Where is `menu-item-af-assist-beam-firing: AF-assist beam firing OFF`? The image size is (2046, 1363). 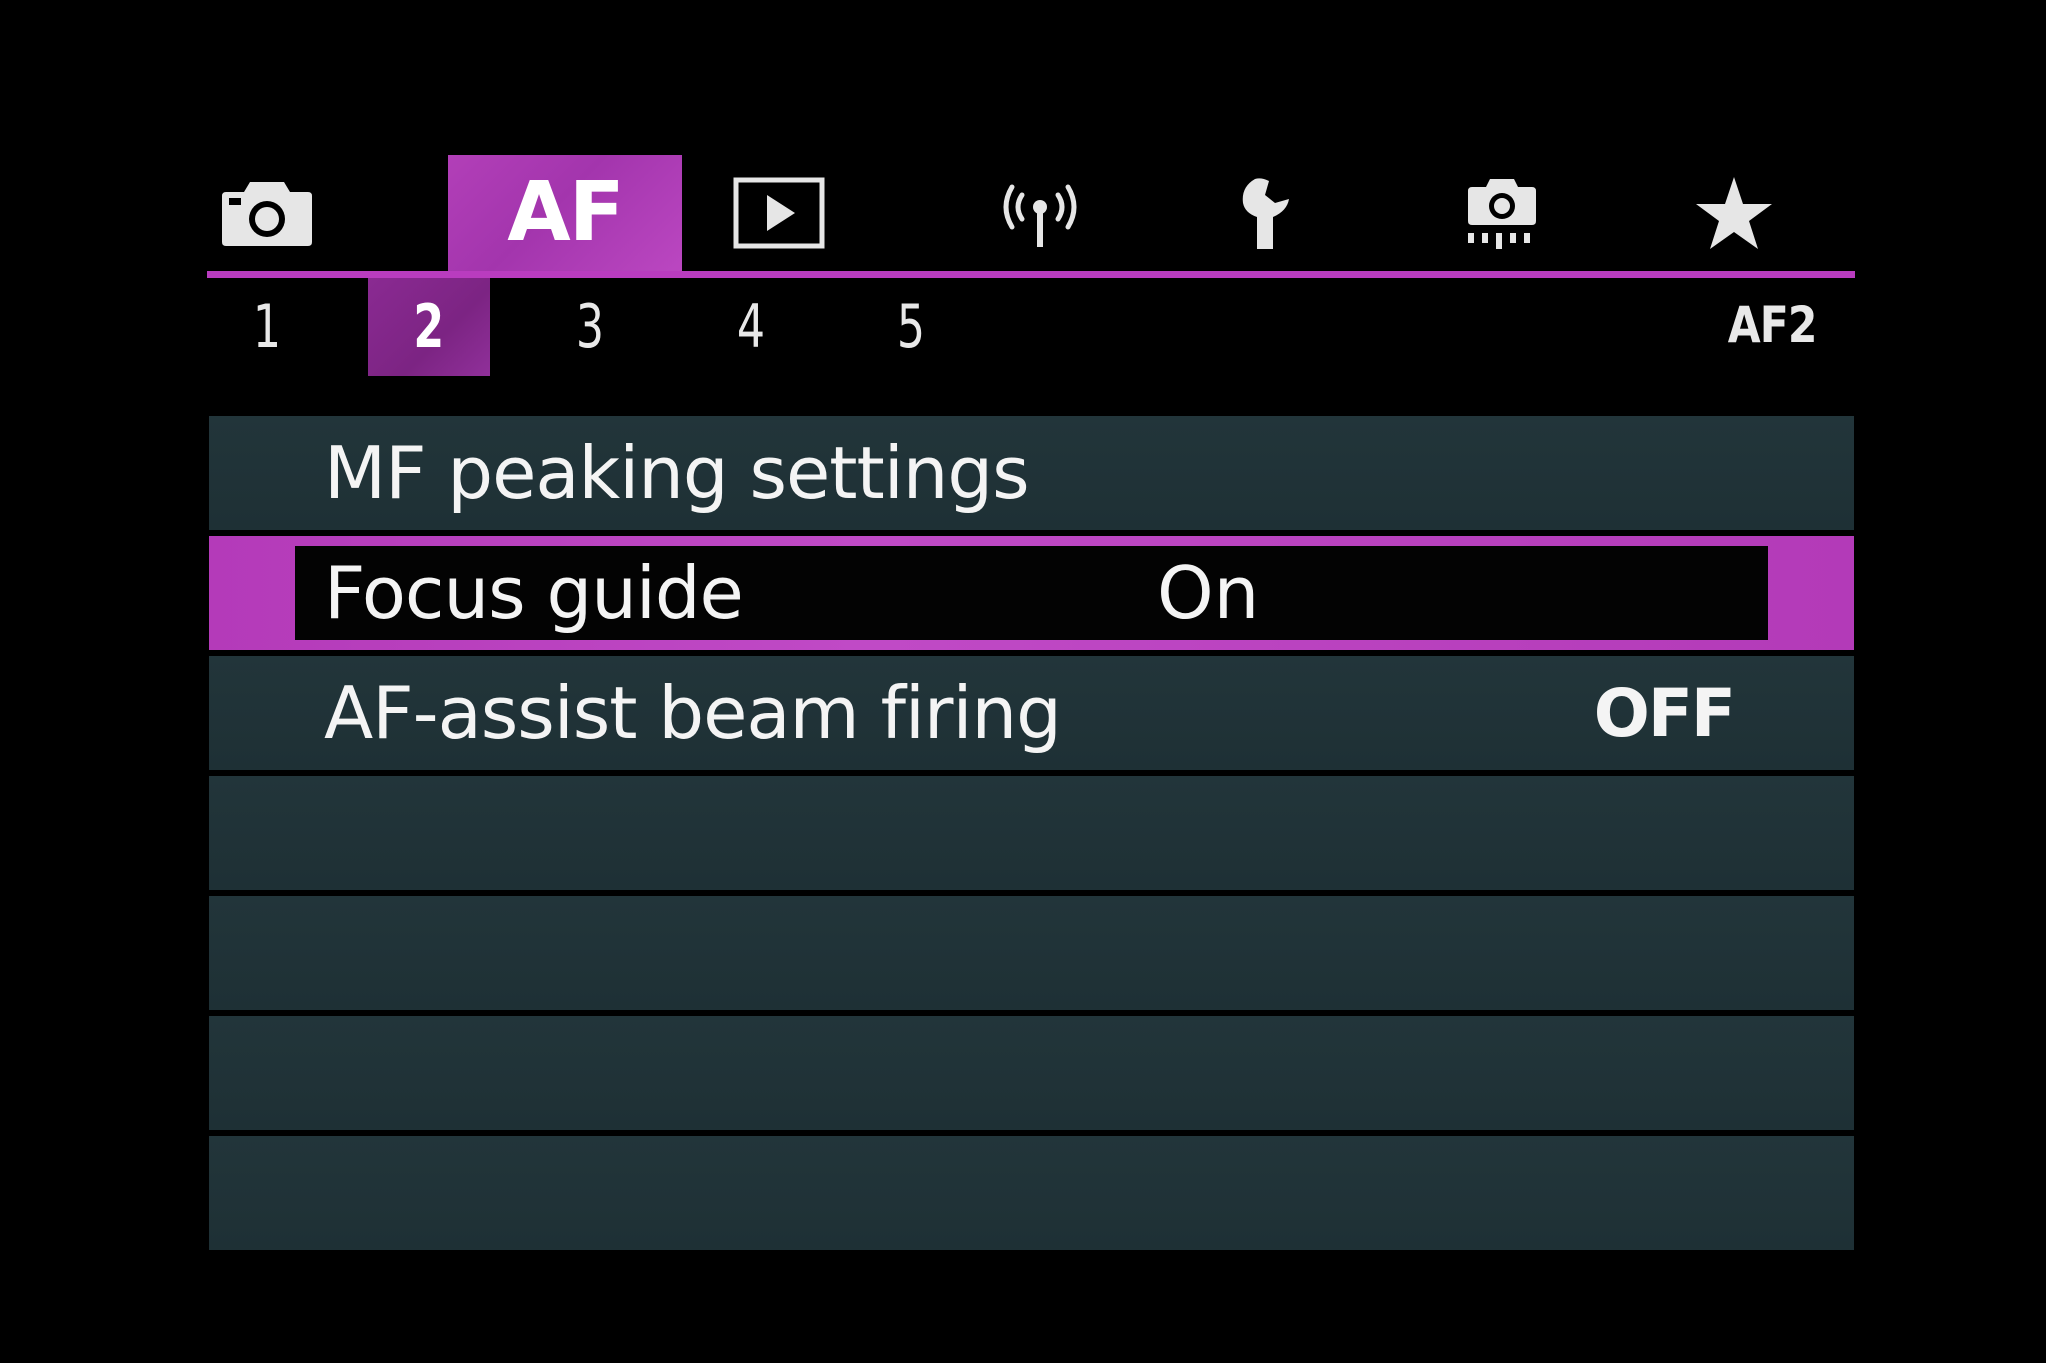
menu-item-af-assist-beam-firing: AF-assist beam firing OFF is located at coordinates (1031, 713).